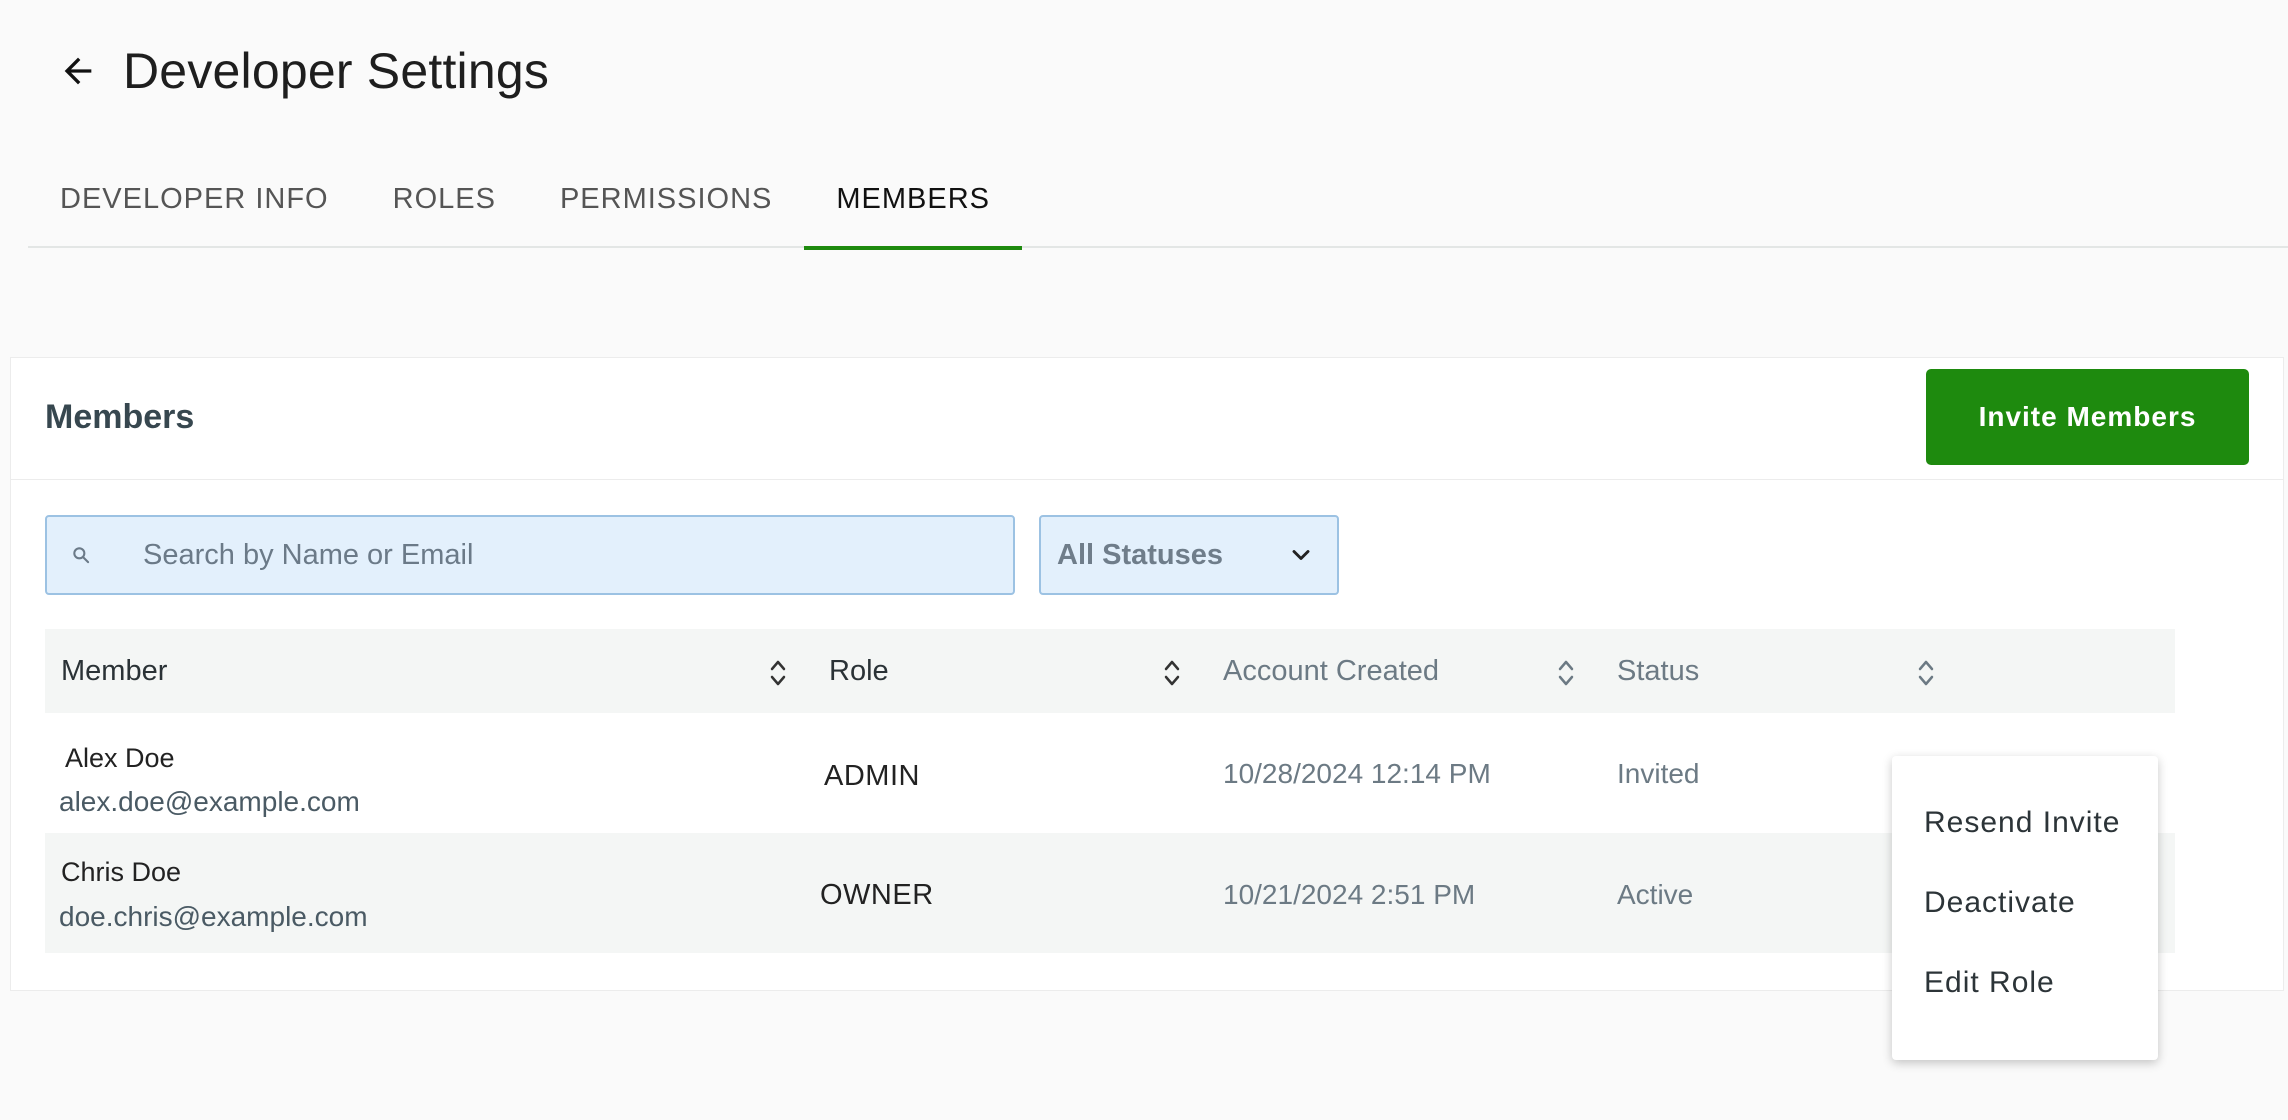  Describe the element at coordinates (444, 199) in the screenshot. I see `tab-roles: ROLES` at that location.